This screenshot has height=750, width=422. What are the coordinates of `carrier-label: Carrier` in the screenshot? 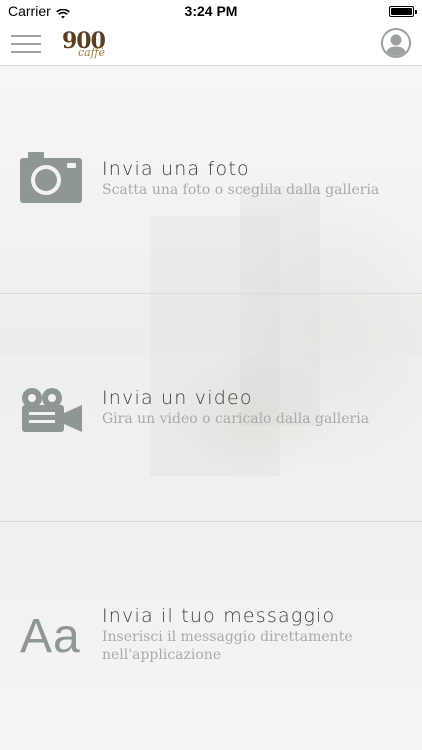 It's located at (29, 11).